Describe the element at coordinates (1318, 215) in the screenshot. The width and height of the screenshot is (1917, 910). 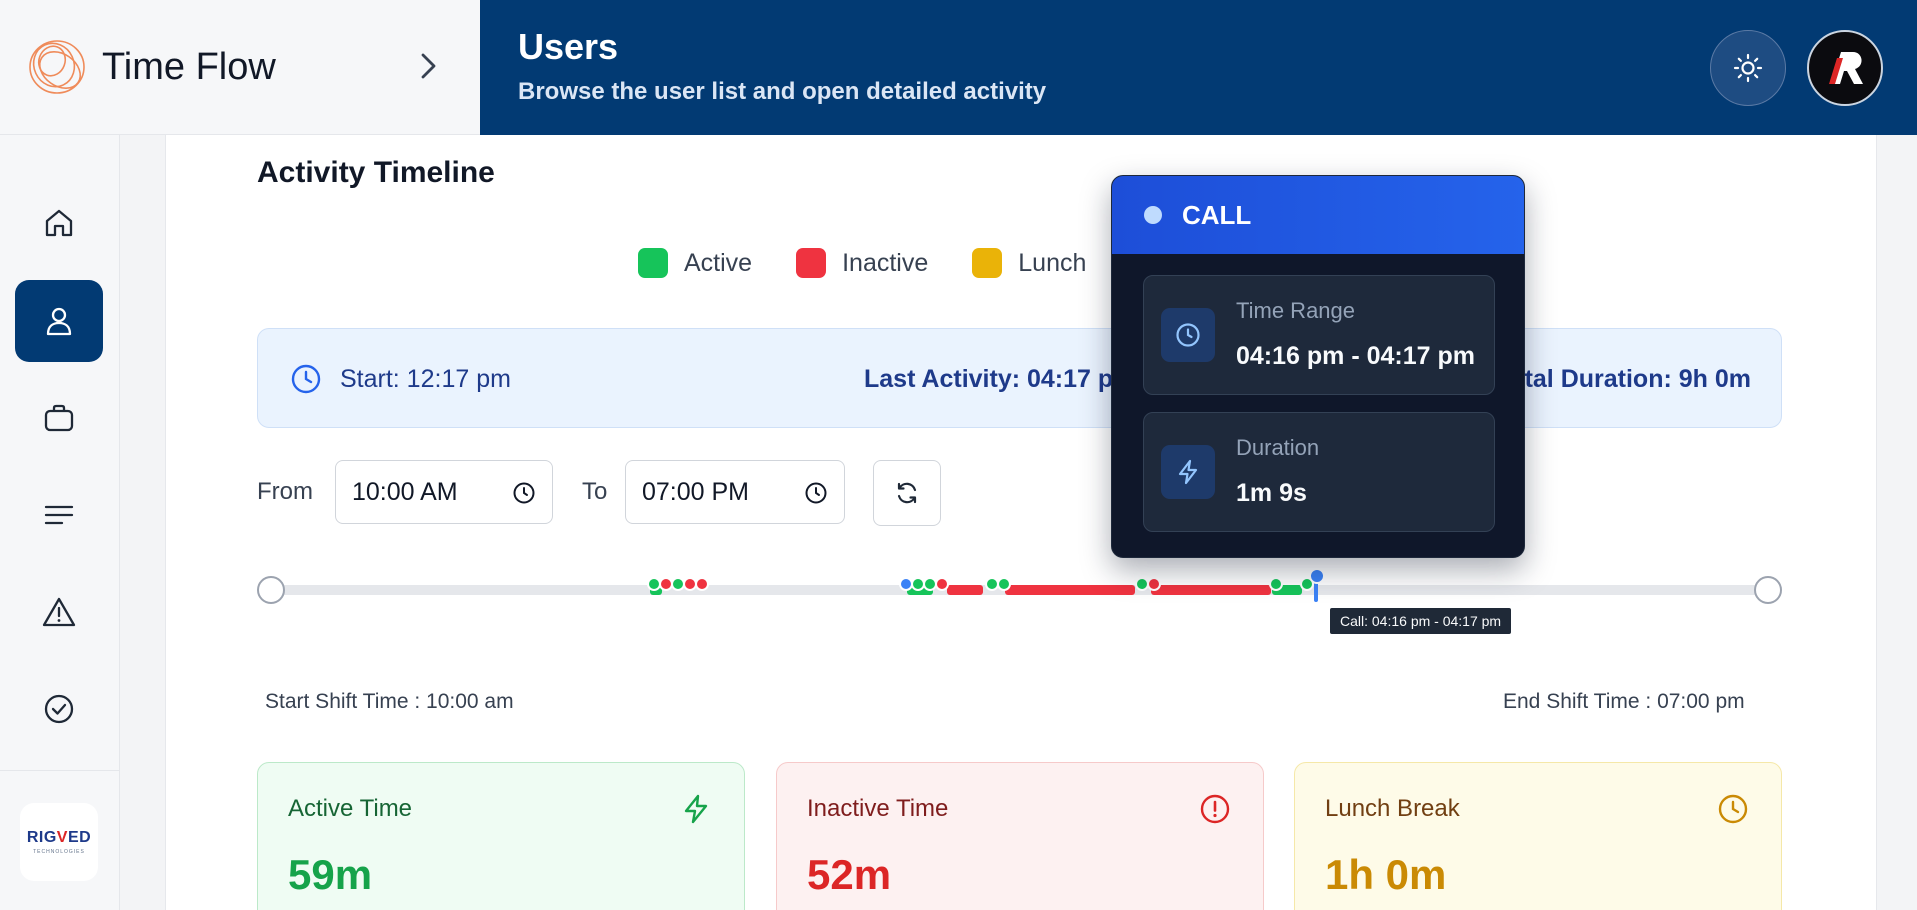
I see `popover-header: CALL` at that location.